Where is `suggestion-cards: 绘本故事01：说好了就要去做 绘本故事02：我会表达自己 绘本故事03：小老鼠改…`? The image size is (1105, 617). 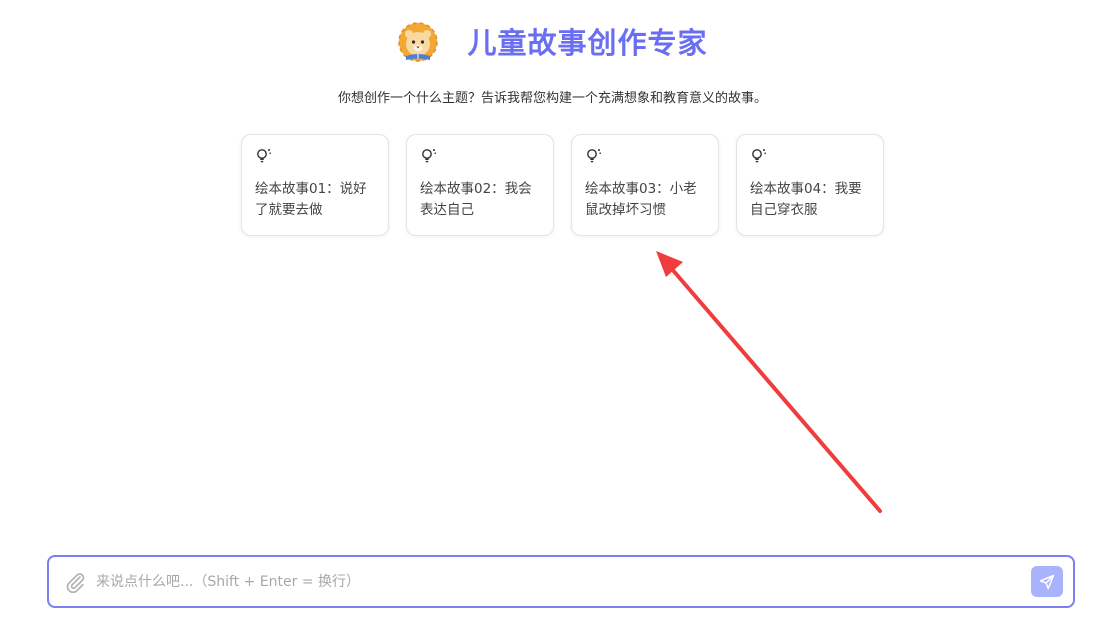 suggestion-cards: 绘本故事01：说好了就要去做 绘本故事02：我会表达自己 绘本故事03：小老鼠改… is located at coordinates (562, 185).